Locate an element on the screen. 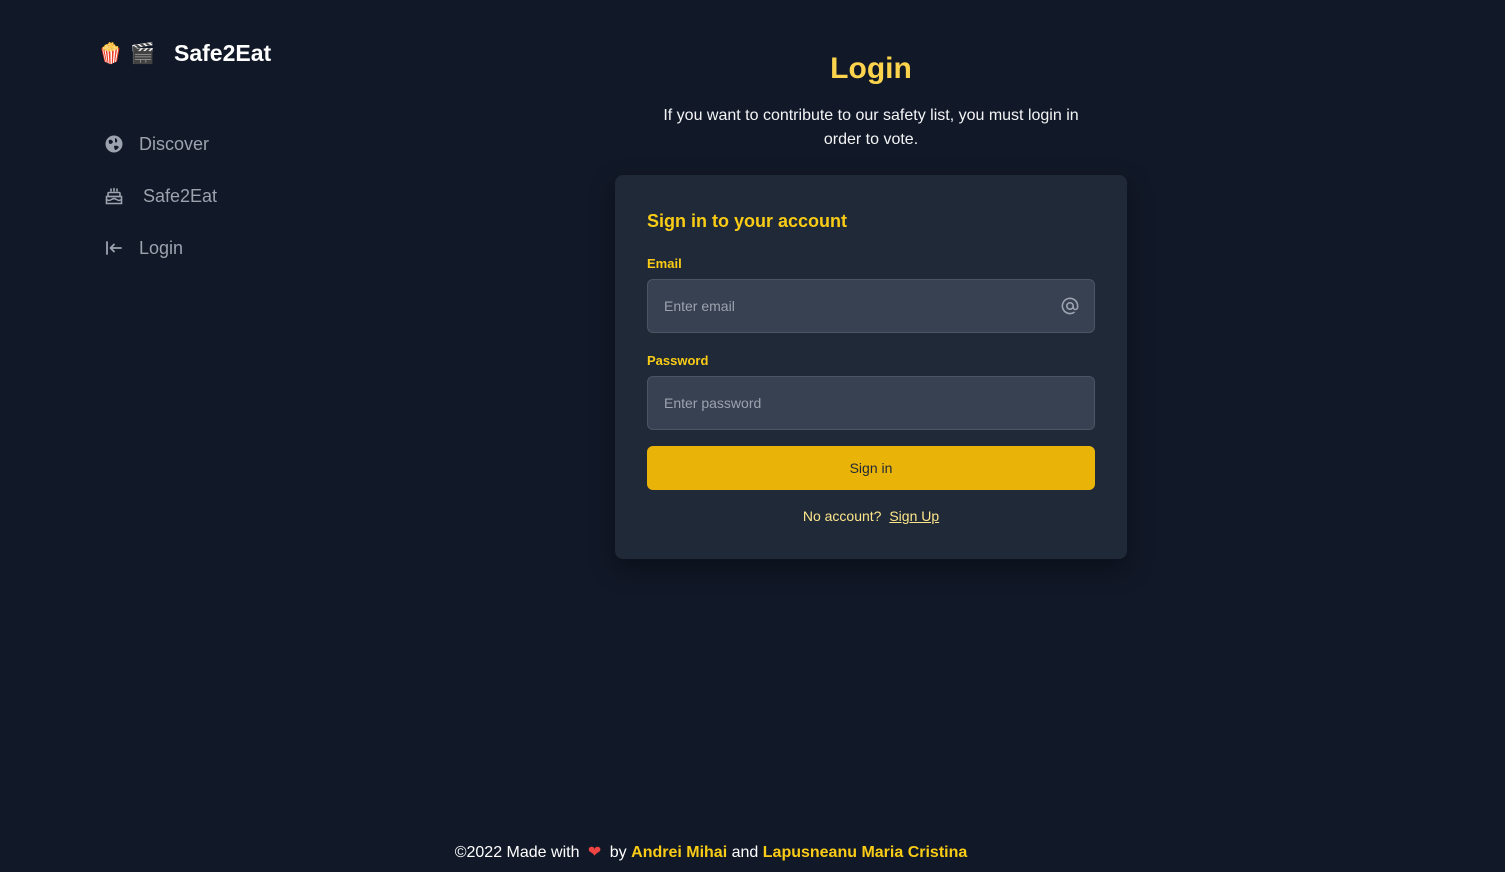  sign-in-button: Sign in is located at coordinates (871, 468).